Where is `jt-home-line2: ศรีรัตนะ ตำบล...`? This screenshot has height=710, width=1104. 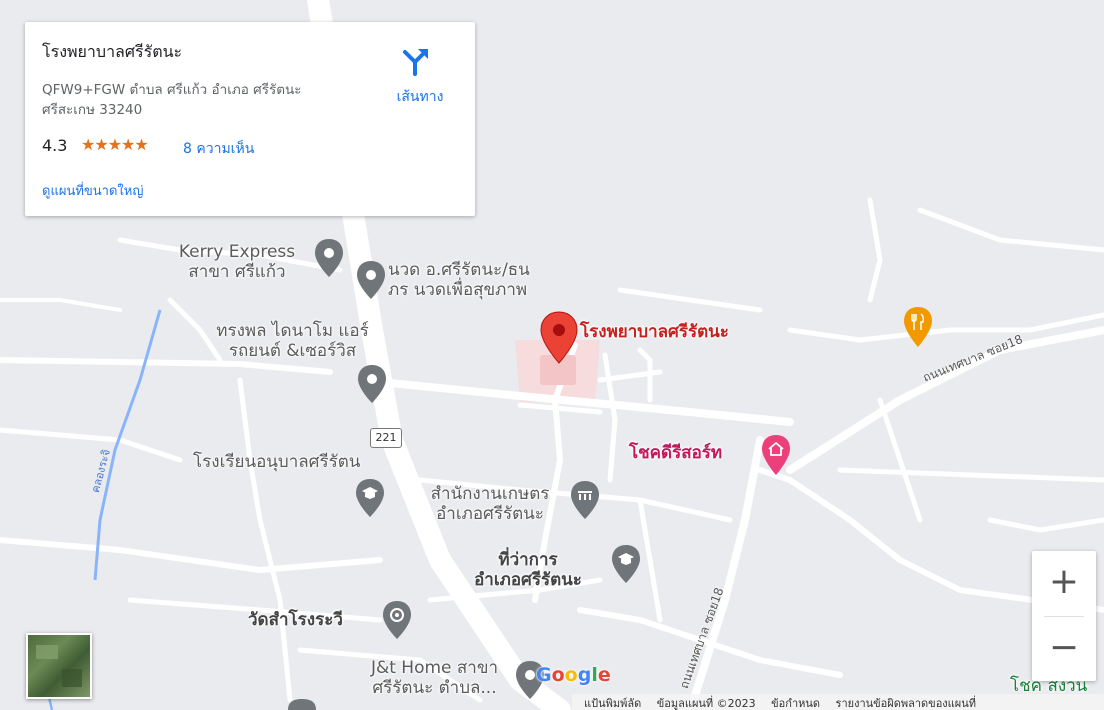 jt-home-line2: ศรีรัตนะ ตำบล... is located at coordinates (434, 688).